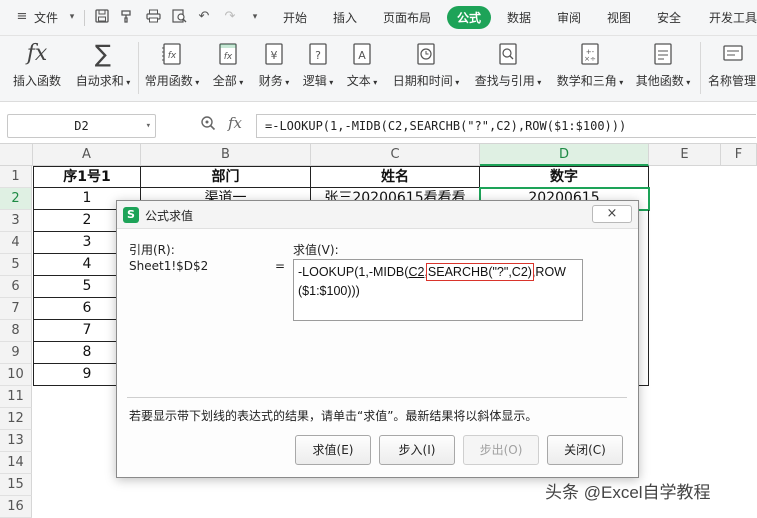  Describe the element at coordinates (564, 155) in the screenshot. I see `column-header-d: D` at that location.